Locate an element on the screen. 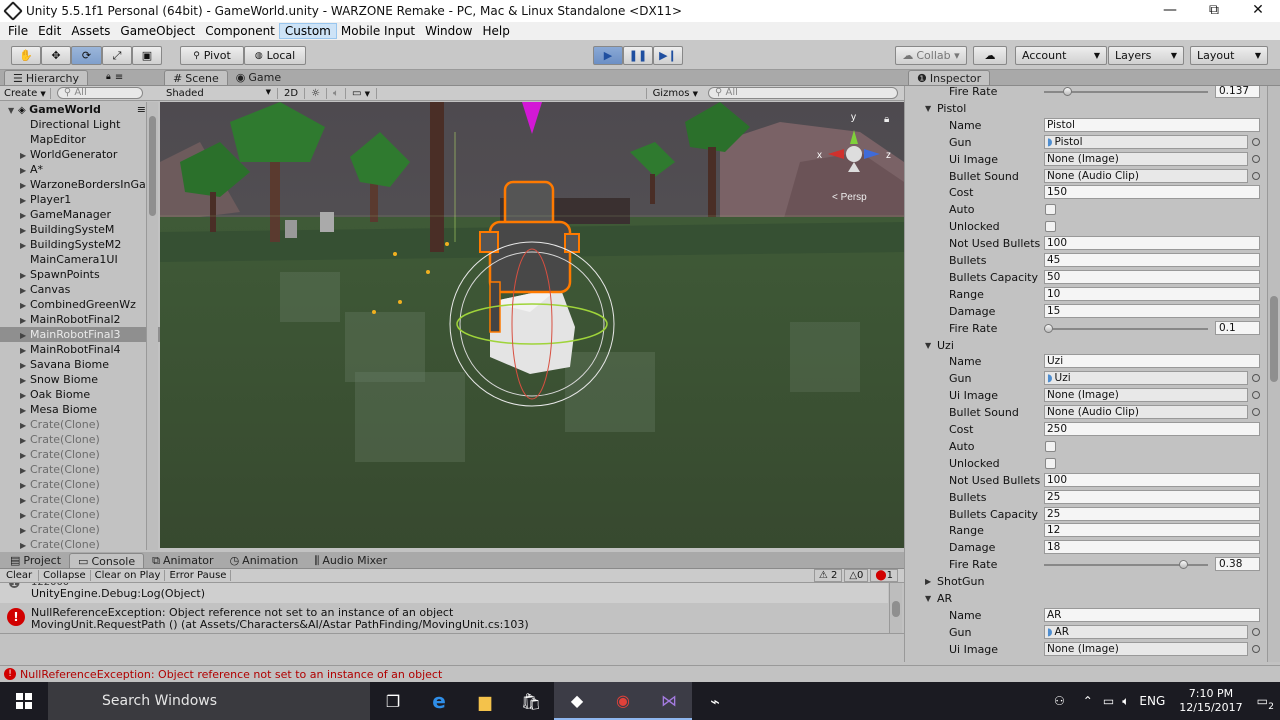 This screenshot has height=720, width=1280. notification-icon: ▭ 2 is located at coordinates (1265, 703).